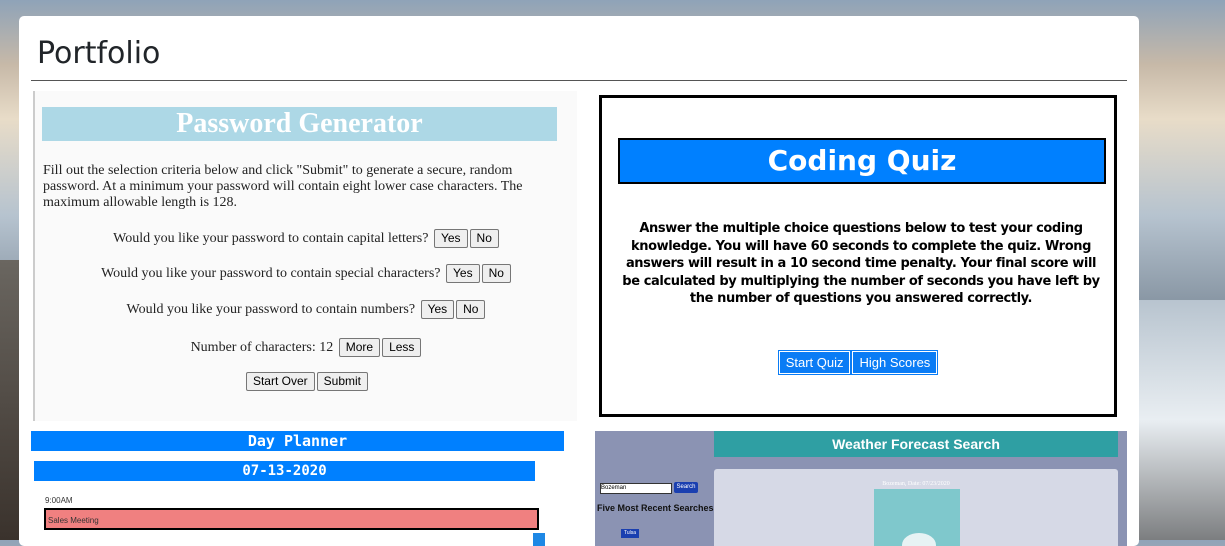  Describe the element at coordinates (342, 381) in the screenshot. I see `pw-submit-button: Submit` at that location.